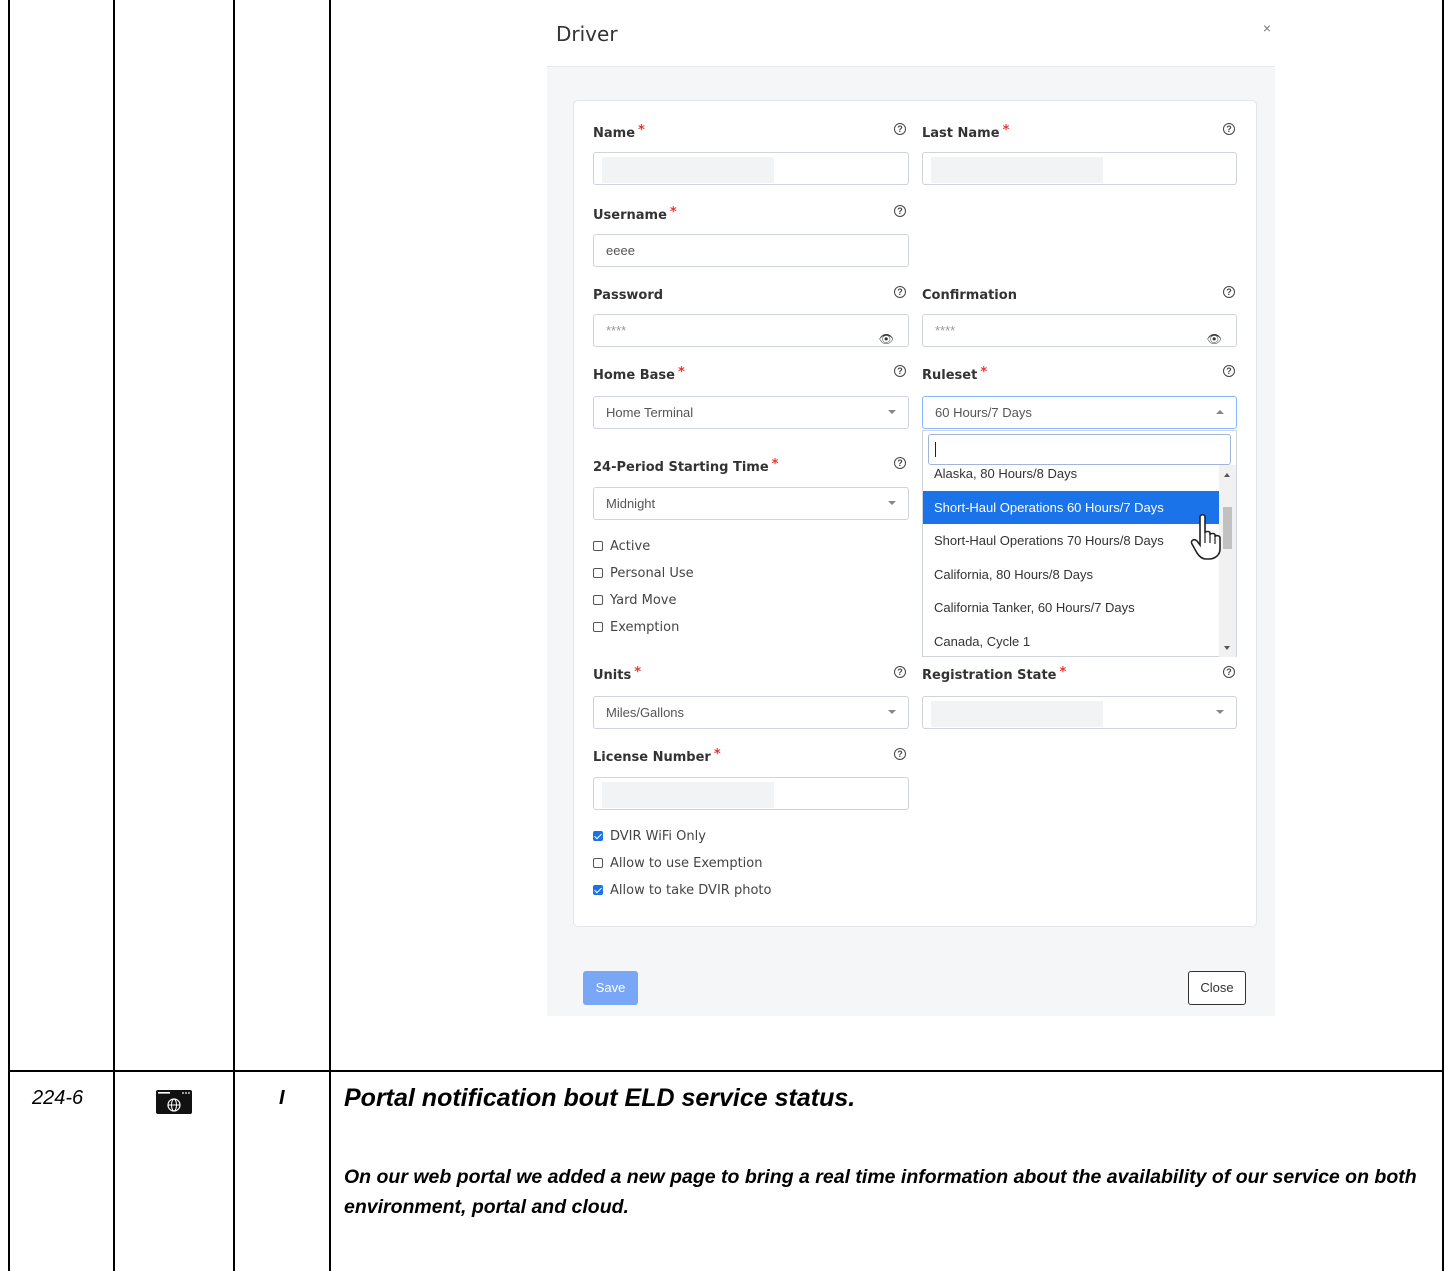 The image size is (1452, 1271). What do you see at coordinates (330, 635) in the screenshot?
I see `table-border-col3` at bounding box center [330, 635].